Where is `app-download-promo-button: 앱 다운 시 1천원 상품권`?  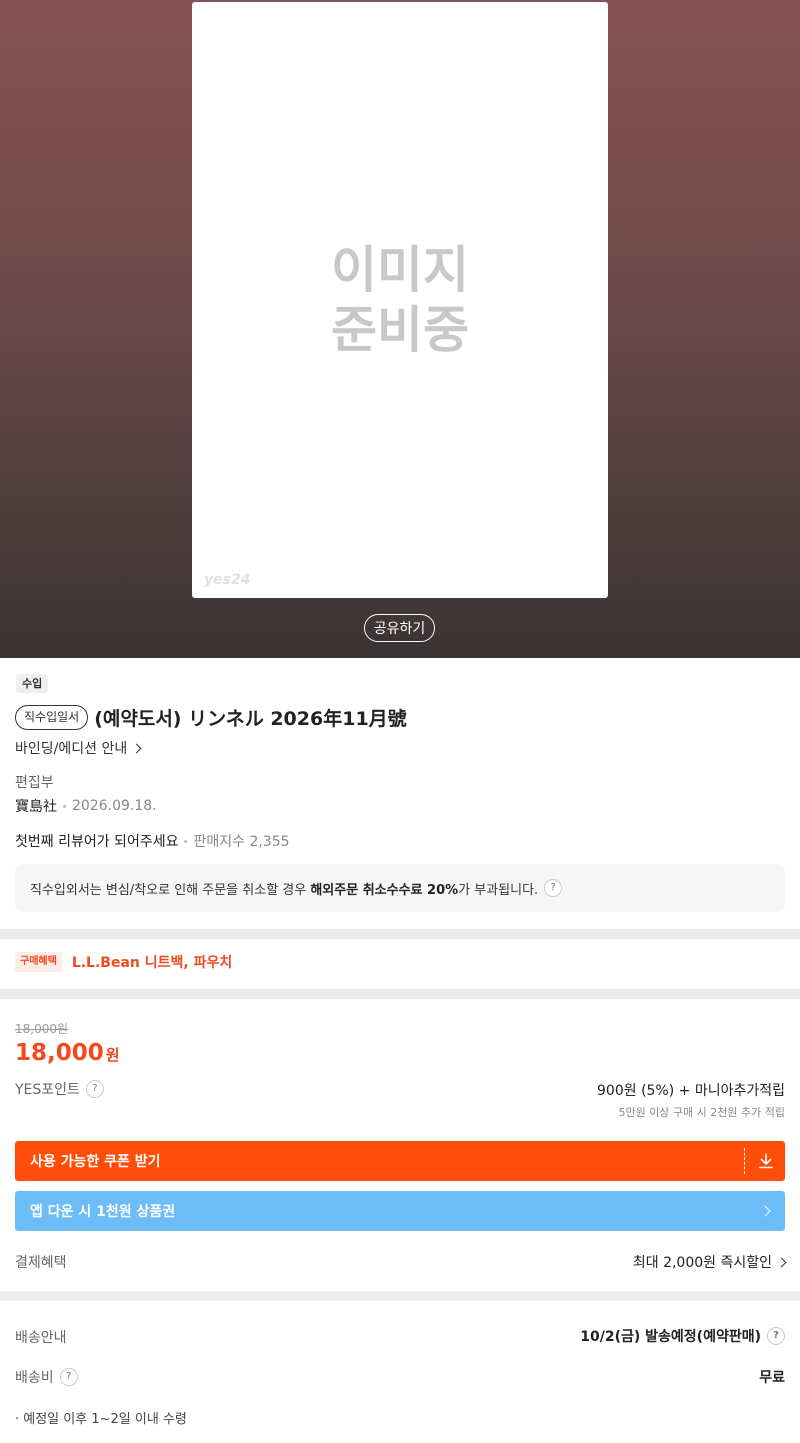 app-download-promo-button: 앱 다운 시 1천원 상품권 is located at coordinates (400, 1211).